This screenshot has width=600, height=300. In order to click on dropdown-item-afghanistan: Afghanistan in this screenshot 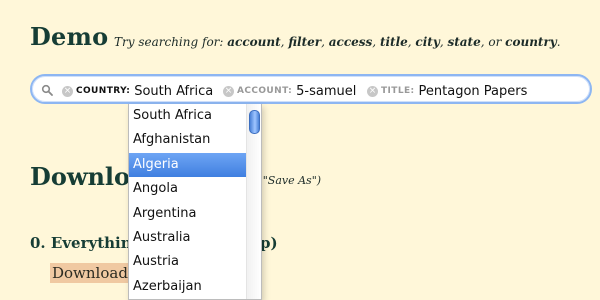, I will do `click(188, 140)`.